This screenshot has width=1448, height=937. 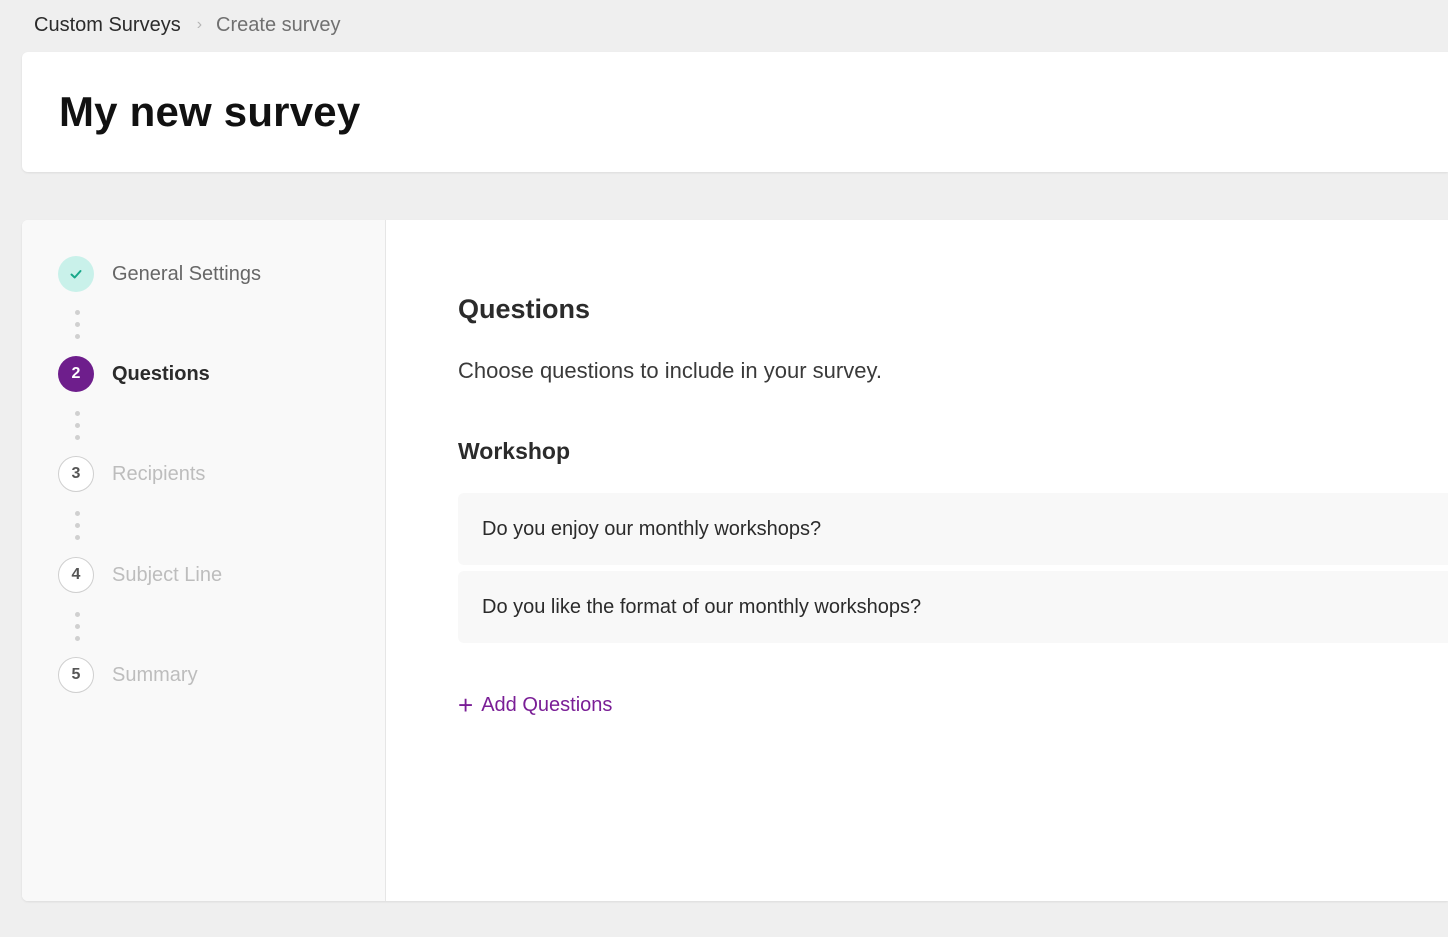 I want to click on question-group-title: Workshop, so click(x=514, y=451).